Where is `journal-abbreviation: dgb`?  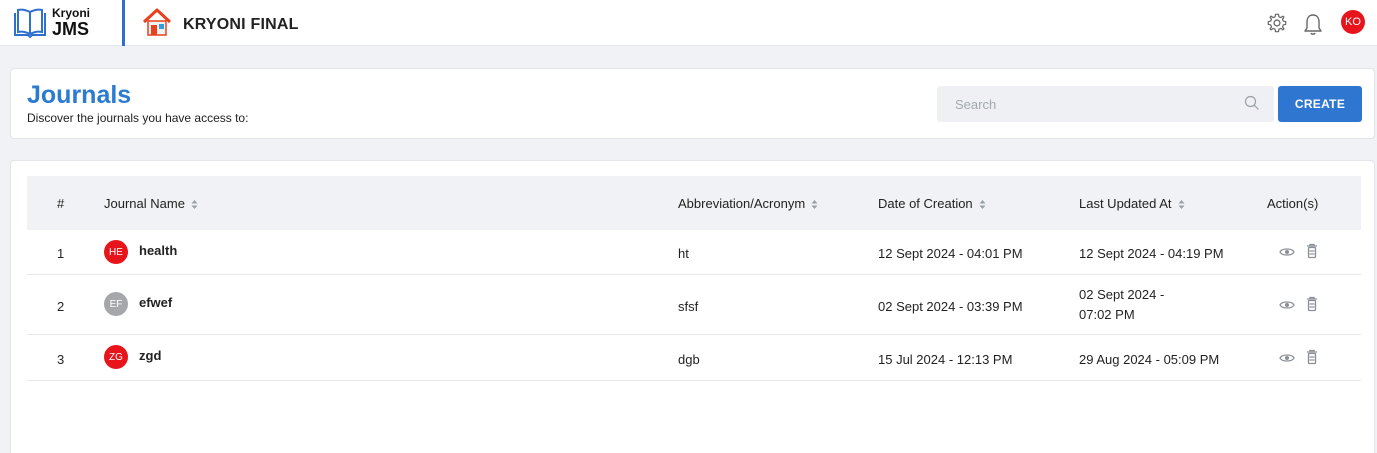 journal-abbreviation: dgb is located at coordinates (689, 359).